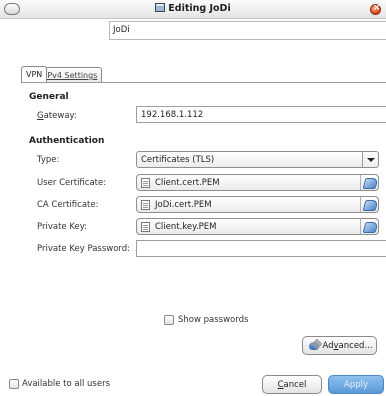  Describe the element at coordinates (257, 226) in the screenshot. I see `private-key-chooser: Client.key.PEM` at that location.